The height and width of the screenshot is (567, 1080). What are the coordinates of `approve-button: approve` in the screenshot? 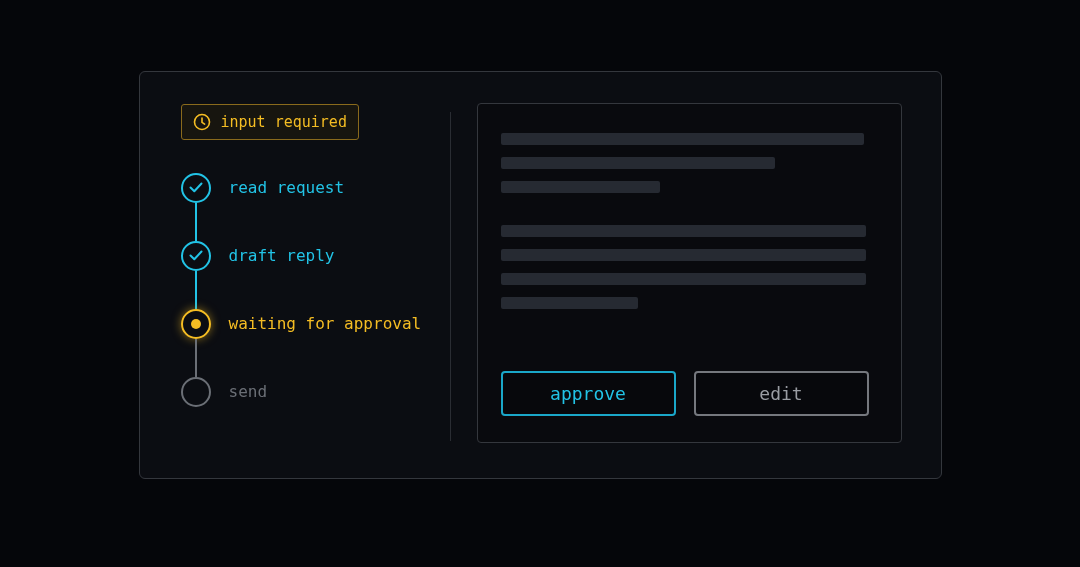 It's located at (588, 393).